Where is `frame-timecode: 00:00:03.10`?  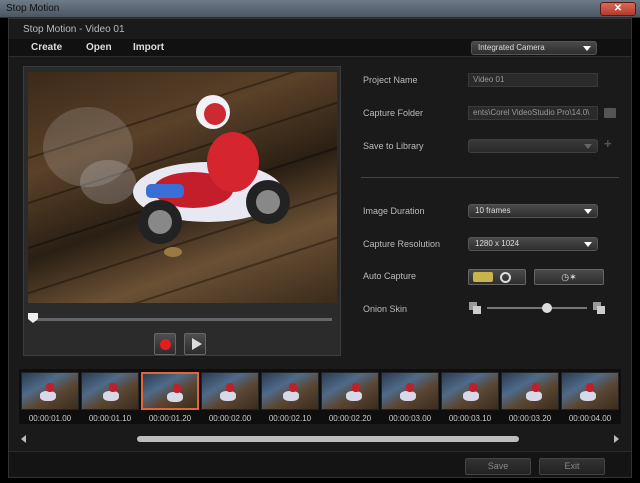
frame-timecode: 00:00:03.10 is located at coordinates (470, 418).